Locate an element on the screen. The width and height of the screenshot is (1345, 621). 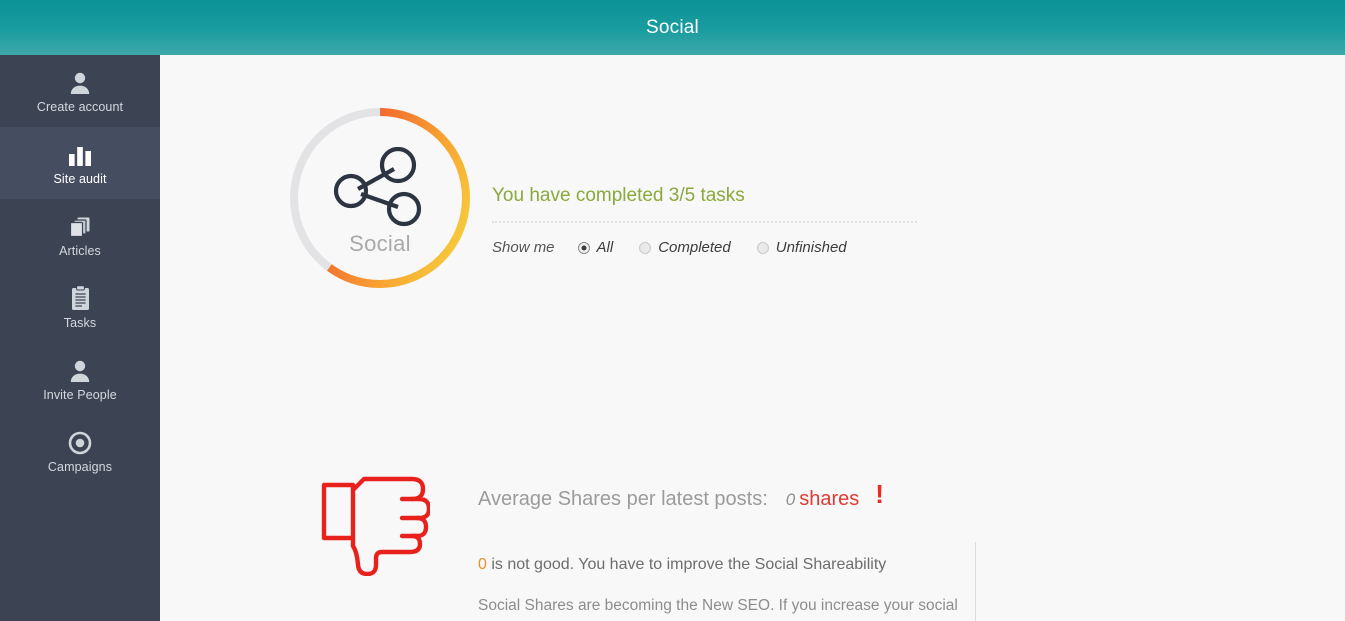
filter-radio-unfinished: Unfinished is located at coordinates (801, 247).